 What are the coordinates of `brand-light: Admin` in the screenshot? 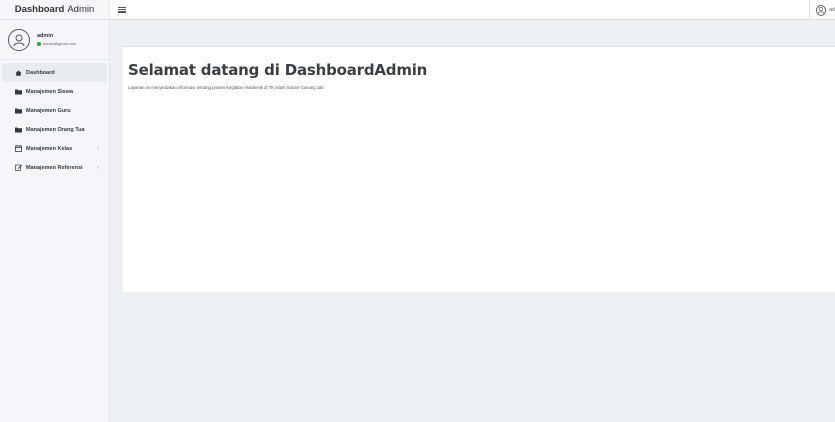 It's located at (81, 9).